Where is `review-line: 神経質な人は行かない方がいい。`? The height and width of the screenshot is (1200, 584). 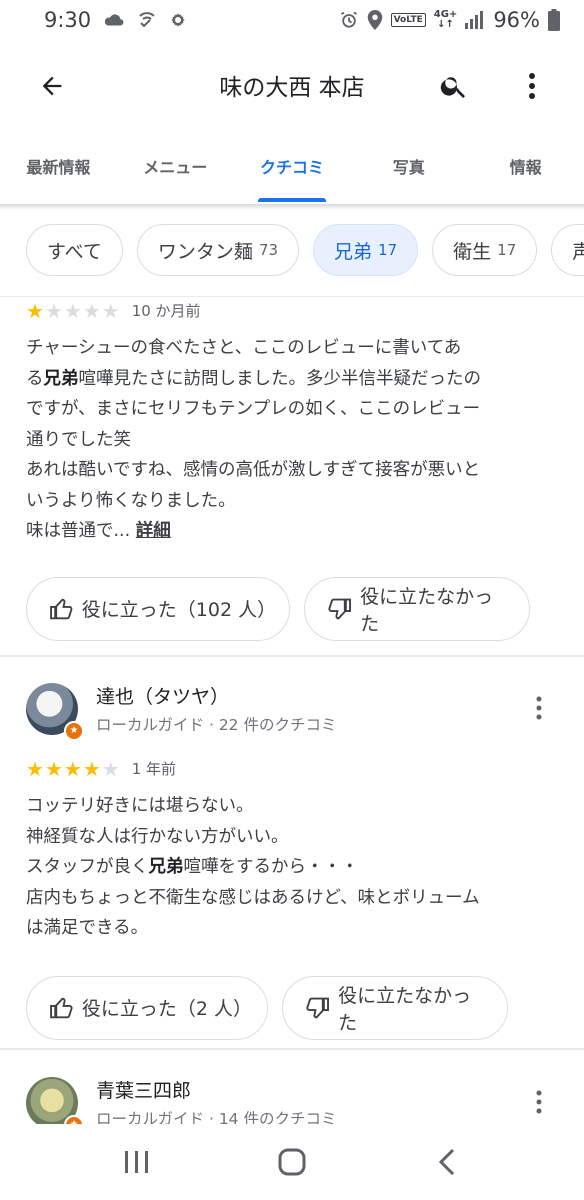
review-line: 神経質な人は行かない方がいい。 is located at coordinates (157, 836).